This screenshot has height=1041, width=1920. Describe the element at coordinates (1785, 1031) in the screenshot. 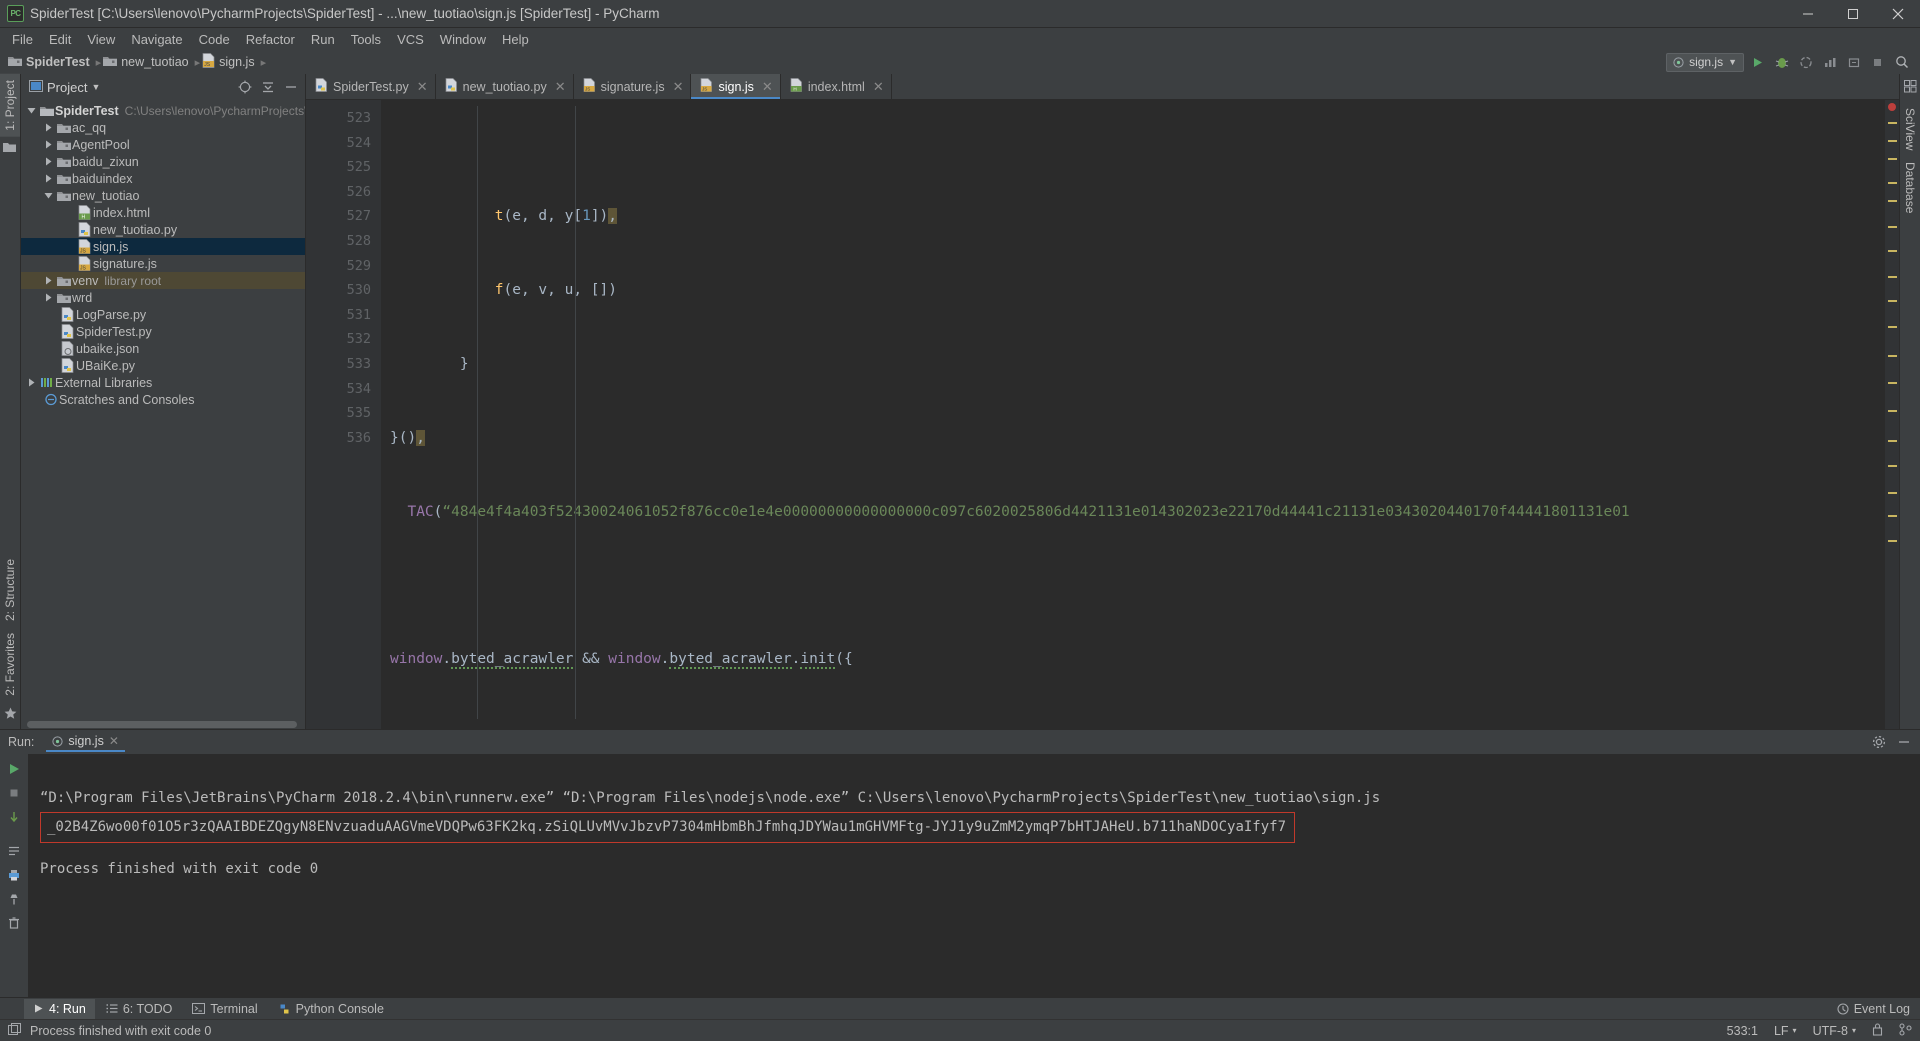

I see `line-separator: LF ▾` at that location.